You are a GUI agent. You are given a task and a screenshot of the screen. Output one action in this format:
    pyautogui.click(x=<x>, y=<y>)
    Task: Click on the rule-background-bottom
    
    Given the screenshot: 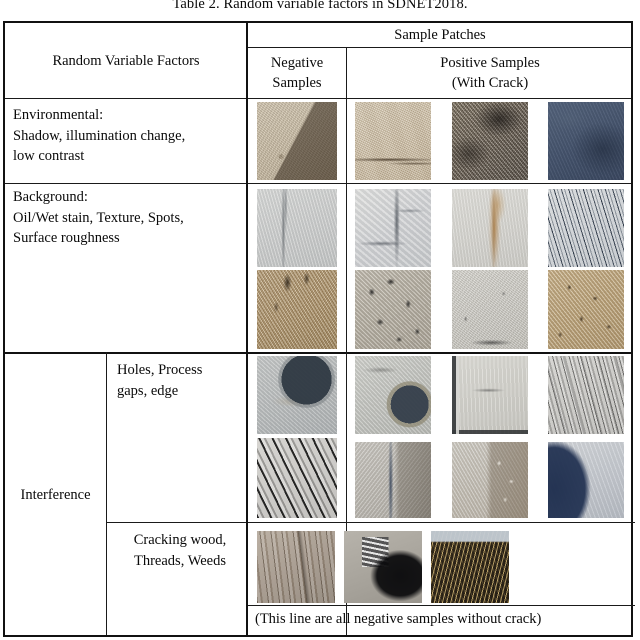 What is the action you would take?
    pyautogui.click(x=318, y=353)
    